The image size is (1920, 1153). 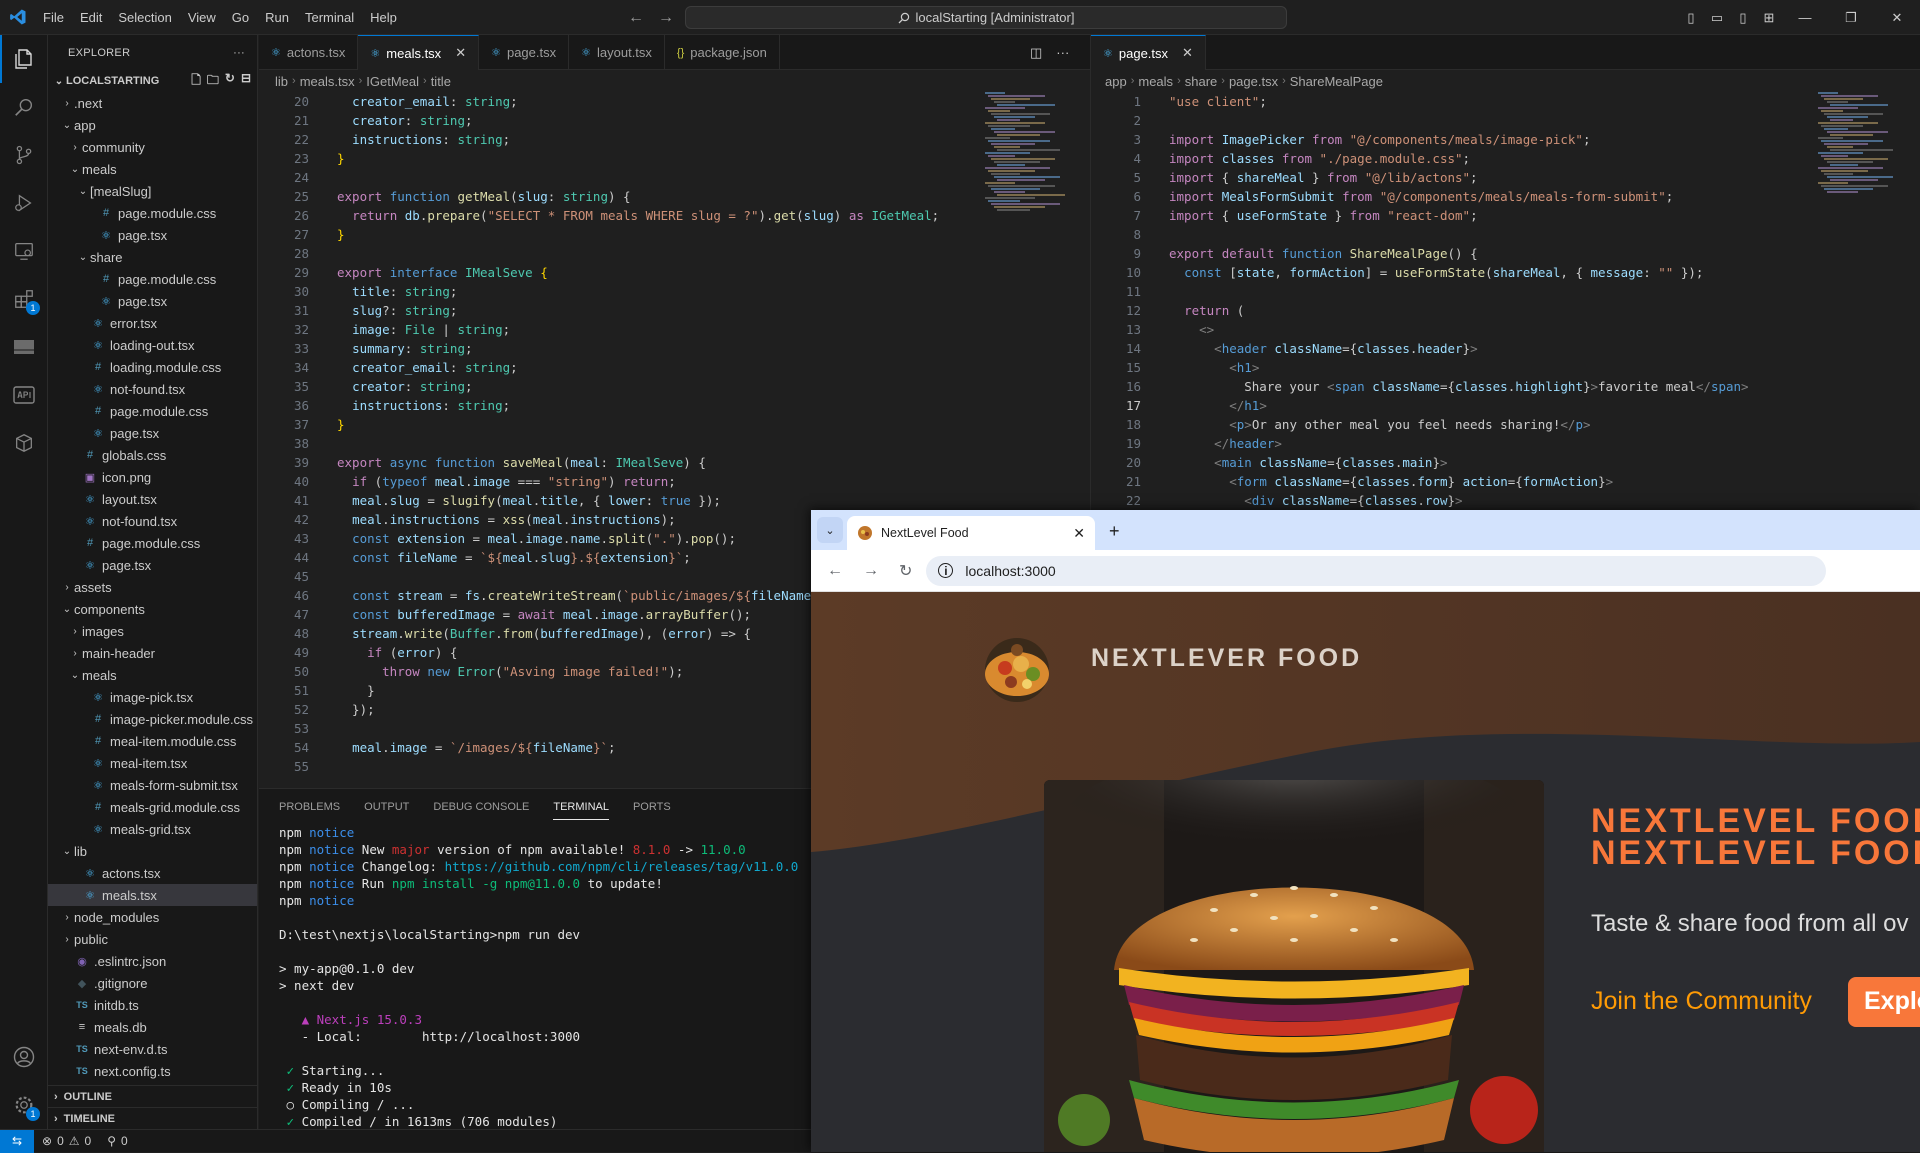 I want to click on search-icon, so click(x=24, y=107).